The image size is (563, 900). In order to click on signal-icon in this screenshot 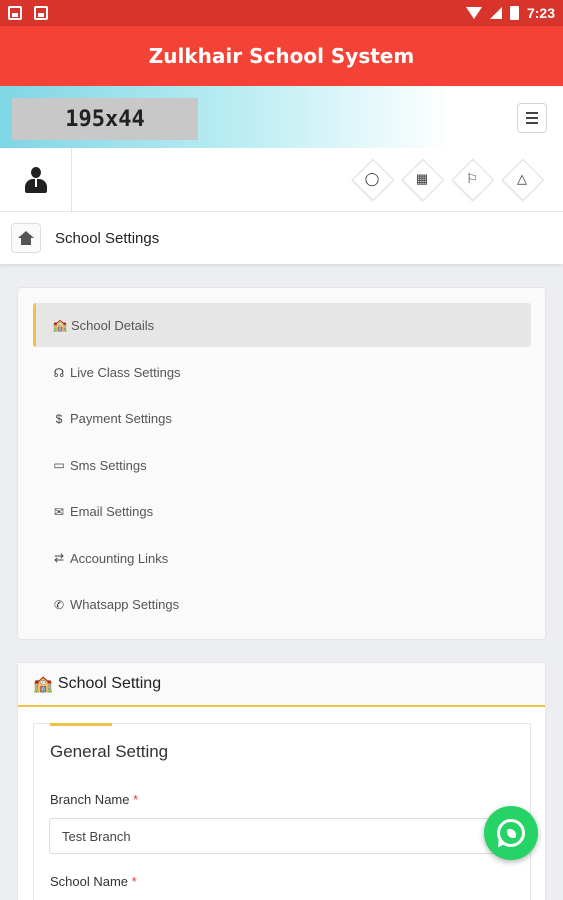, I will do `click(495, 13)`.